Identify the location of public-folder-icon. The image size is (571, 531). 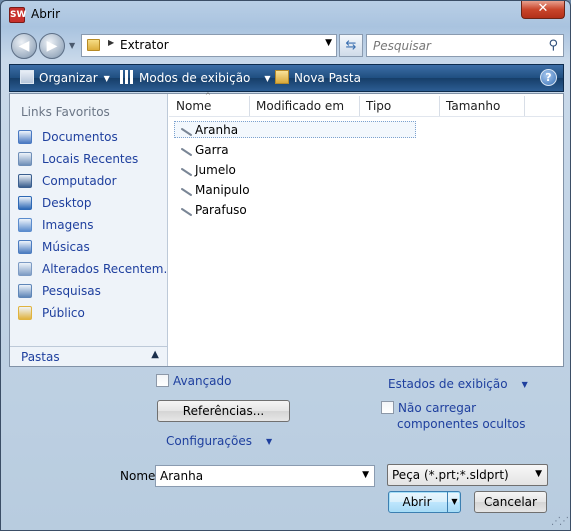
(25, 313).